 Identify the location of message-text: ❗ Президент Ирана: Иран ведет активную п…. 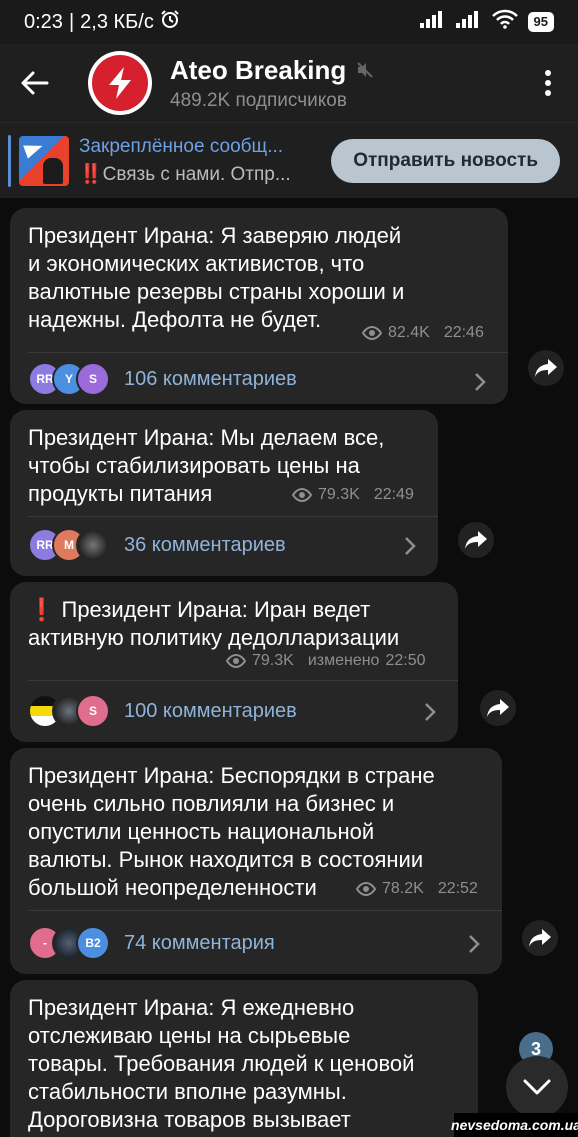
(214, 623).